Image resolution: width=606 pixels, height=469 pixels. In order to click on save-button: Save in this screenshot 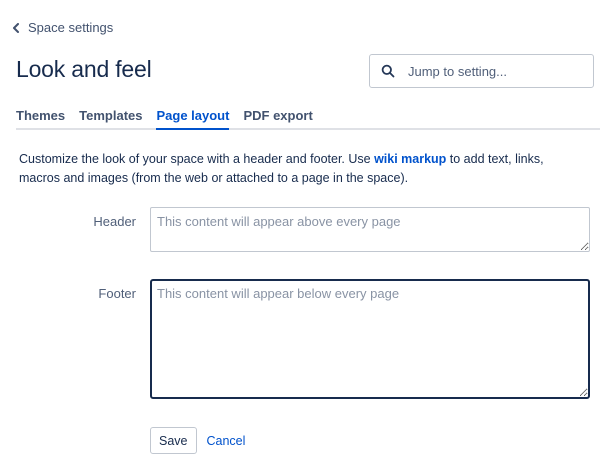, I will do `click(173, 440)`.